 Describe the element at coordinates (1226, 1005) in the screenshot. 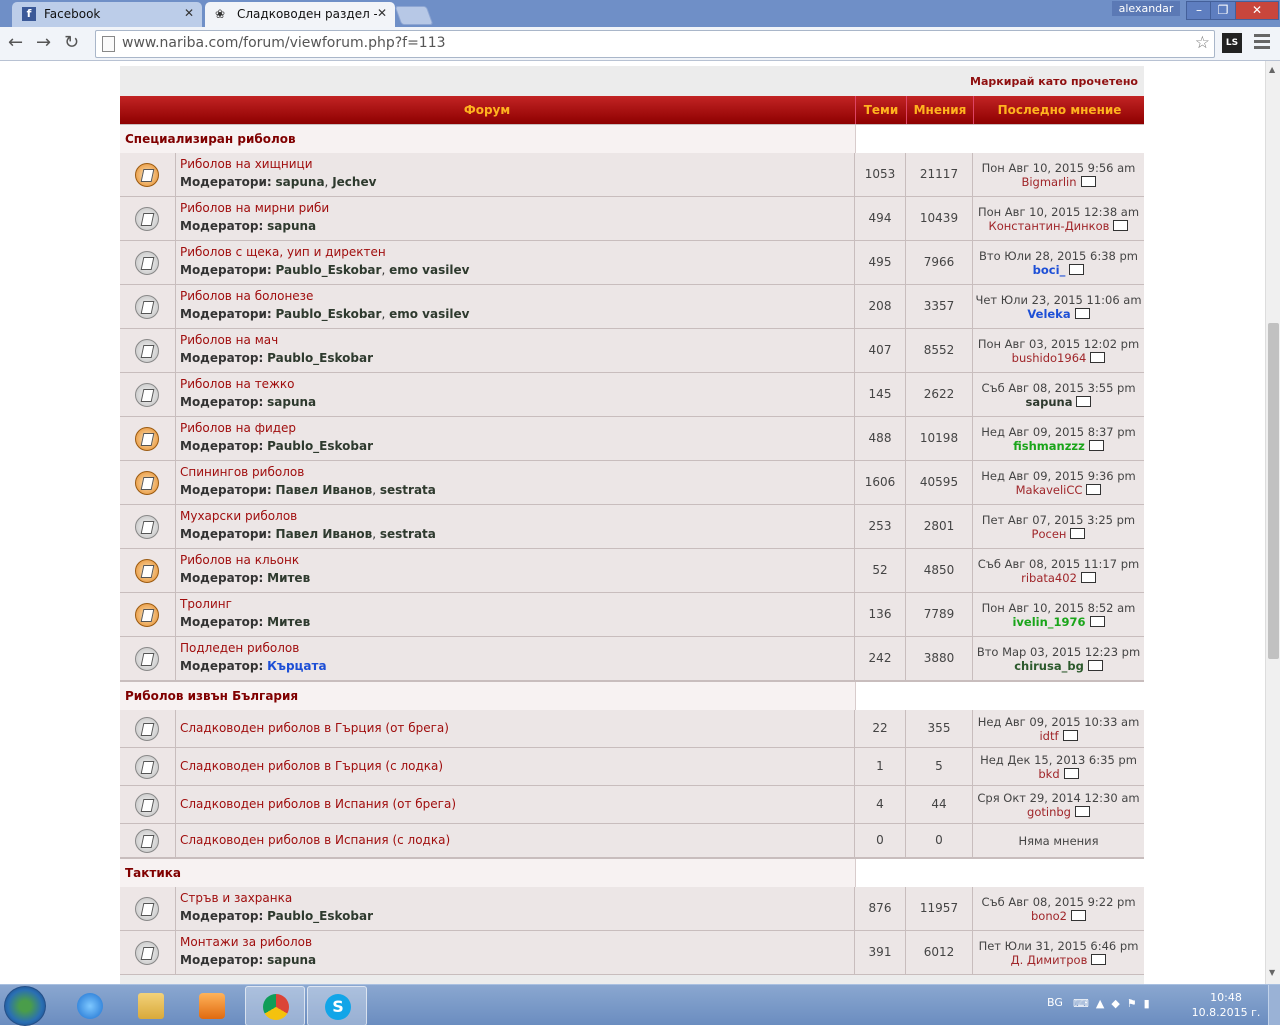

I see `system-clock: 10:48 10.8.2015 г.` at that location.